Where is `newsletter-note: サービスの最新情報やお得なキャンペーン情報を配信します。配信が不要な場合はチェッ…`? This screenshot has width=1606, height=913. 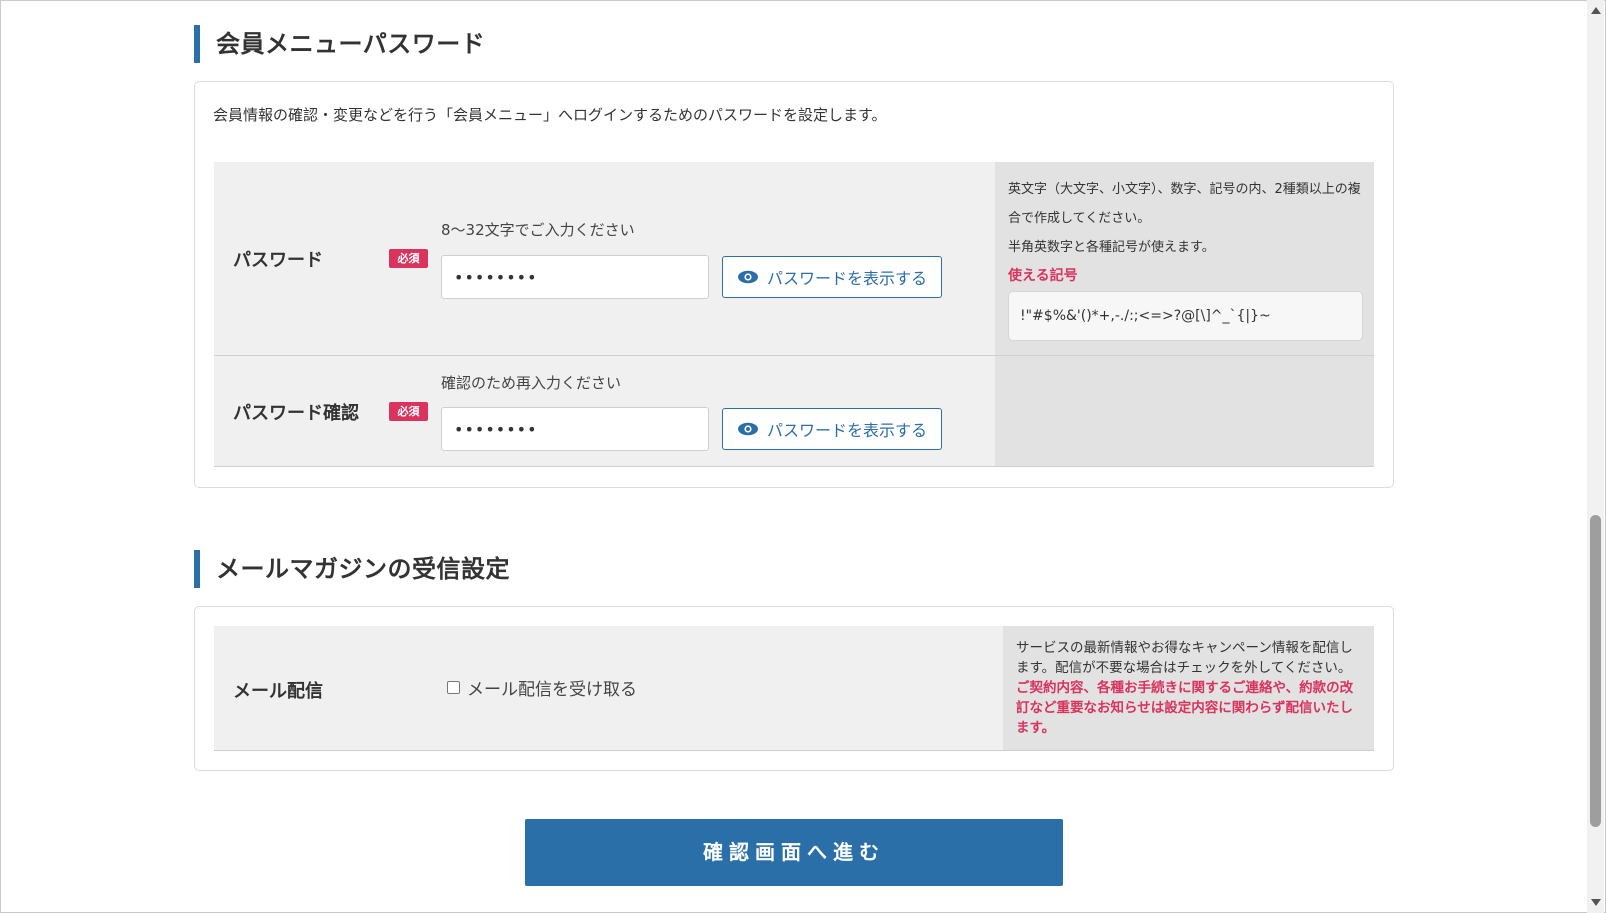 newsletter-note: サービスの最新情報やお得なキャンペーン情報を配信します。配信が不要な場合はチェッ… is located at coordinates (1189, 688).